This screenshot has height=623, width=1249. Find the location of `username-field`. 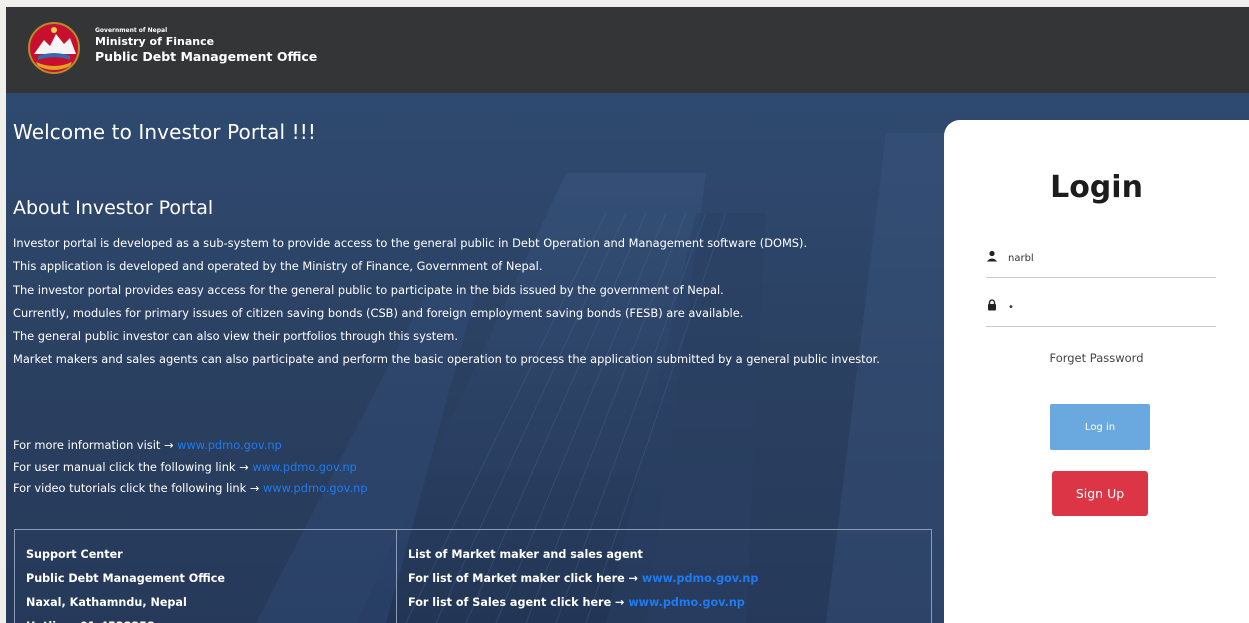

username-field is located at coordinates (1101, 260).